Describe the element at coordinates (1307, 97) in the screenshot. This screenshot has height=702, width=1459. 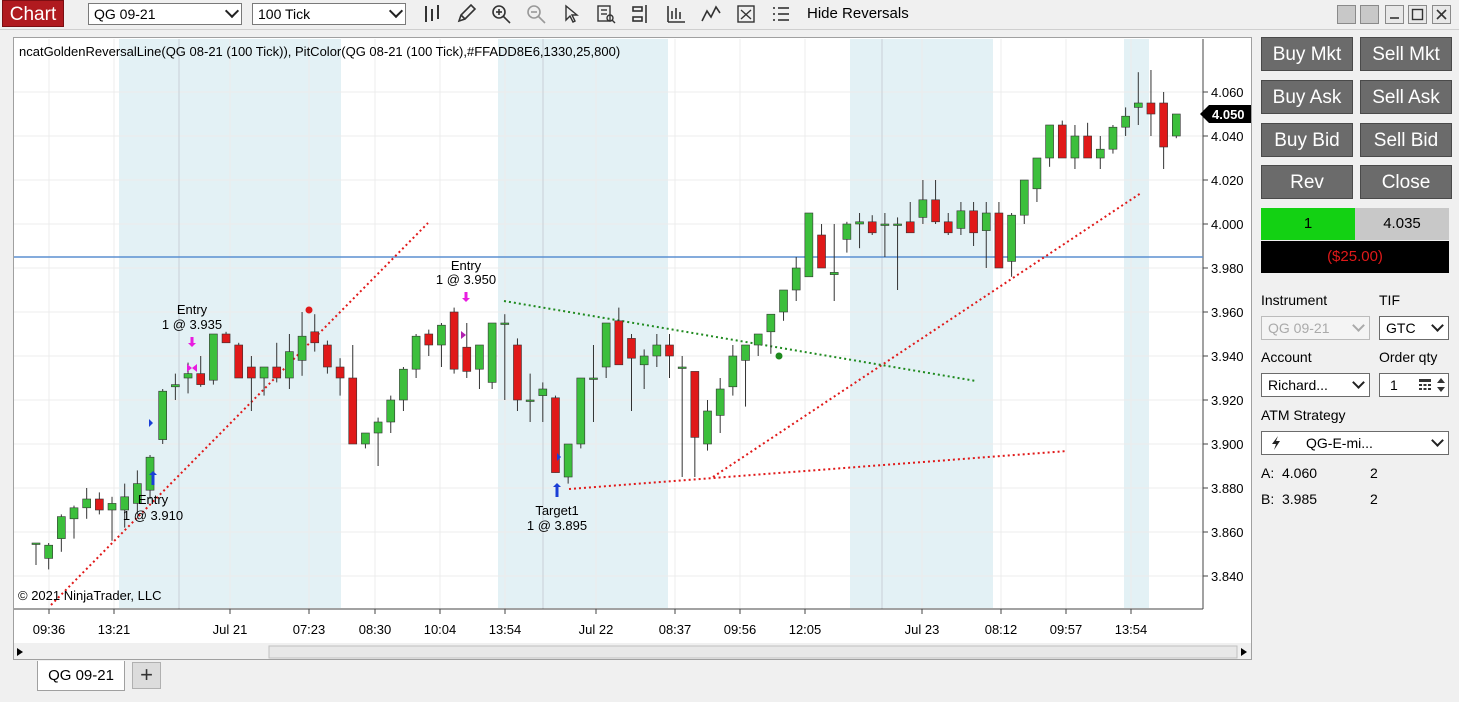
I see `buy-ask-button: Buy Ask` at that location.